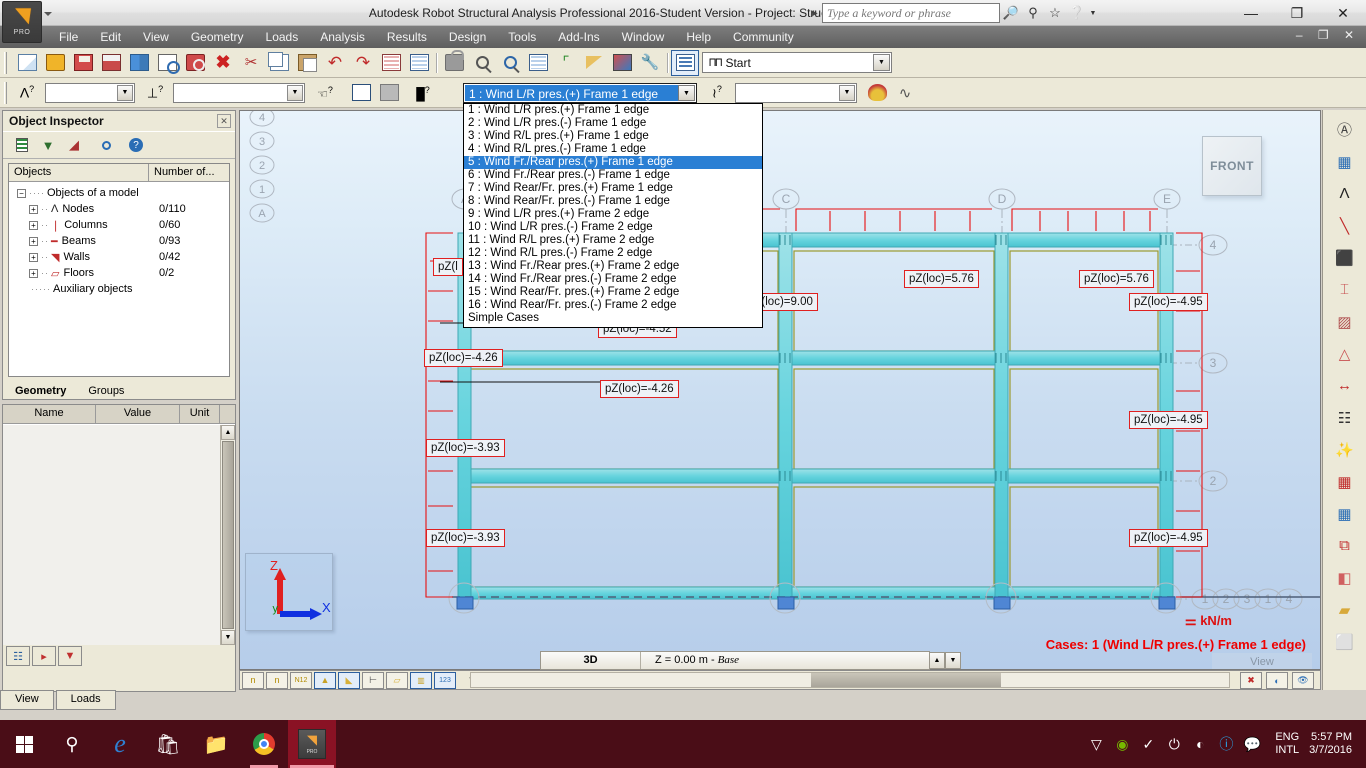 This screenshot has height=768, width=1366. I want to click on menu-file: File, so click(68, 37).